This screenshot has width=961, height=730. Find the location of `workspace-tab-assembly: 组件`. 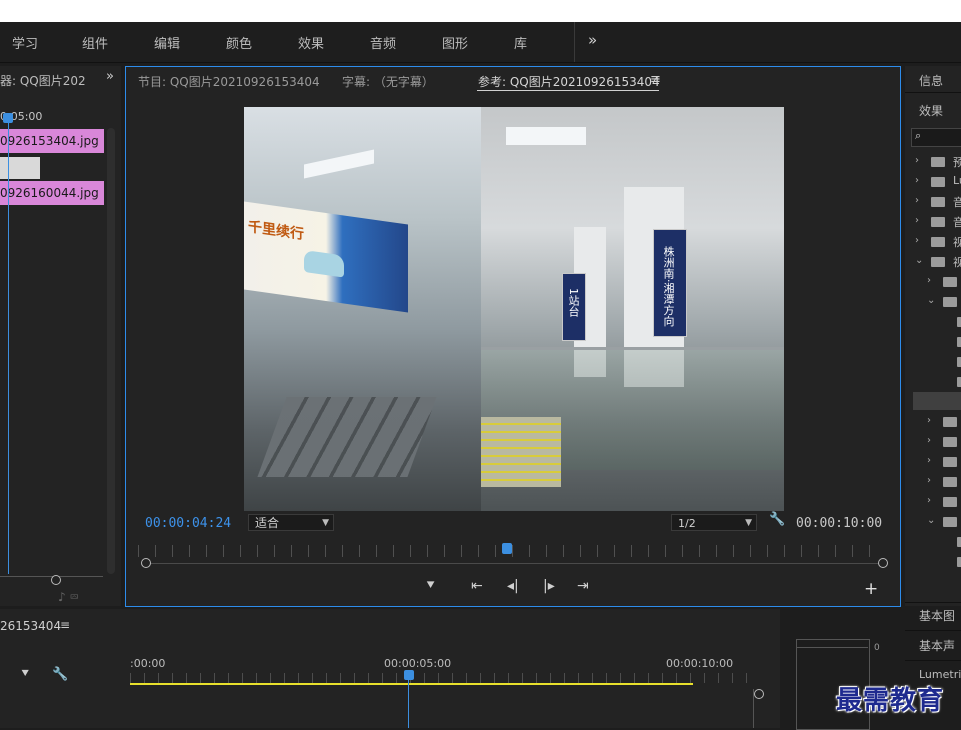

workspace-tab-assembly: 组件 is located at coordinates (95, 42).